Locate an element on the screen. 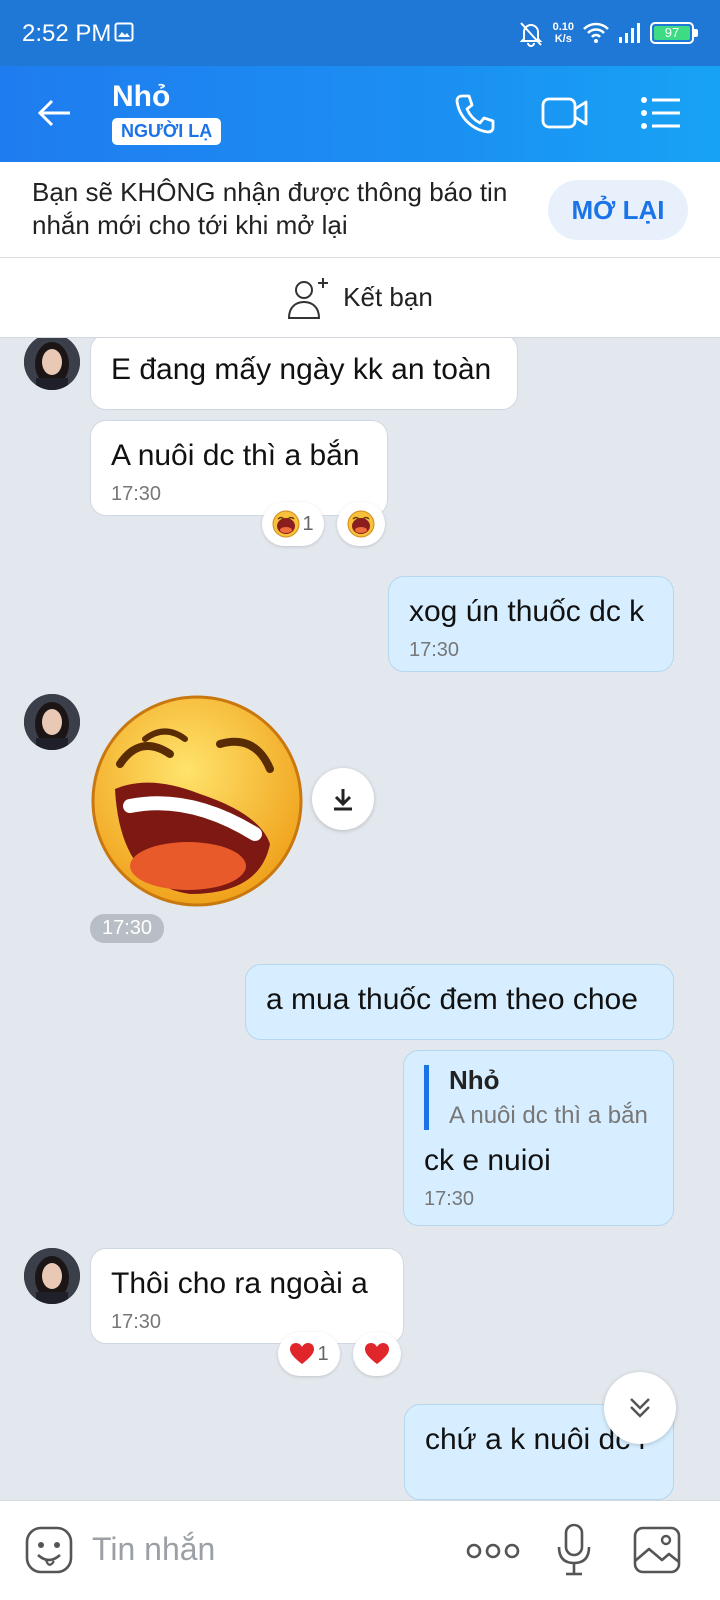 The width and height of the screenshot is (720, 1600). more-options-icon is located at coordinates (493, 1551).